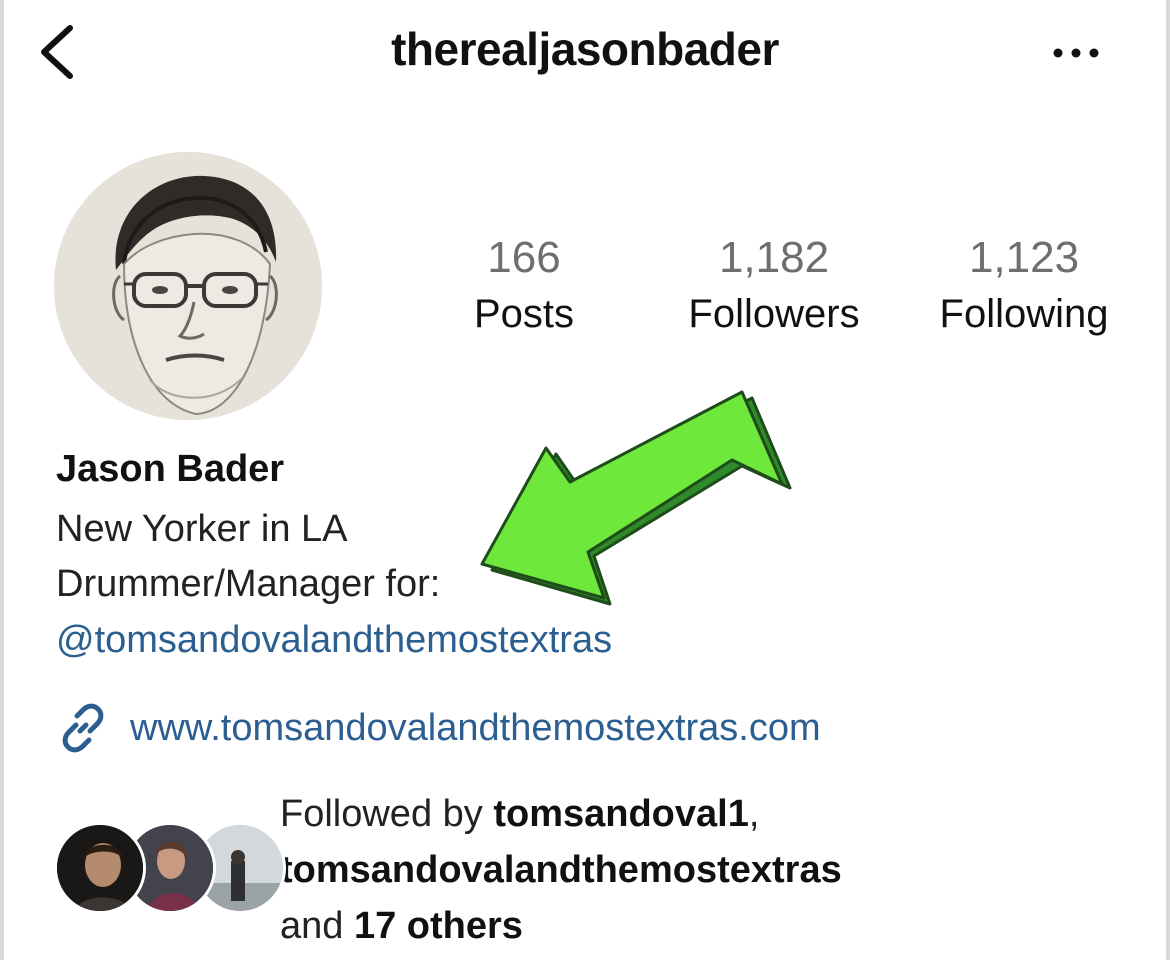 The image size is (1170, 960). I want to click on sketch-portrait, so click(188, 286).